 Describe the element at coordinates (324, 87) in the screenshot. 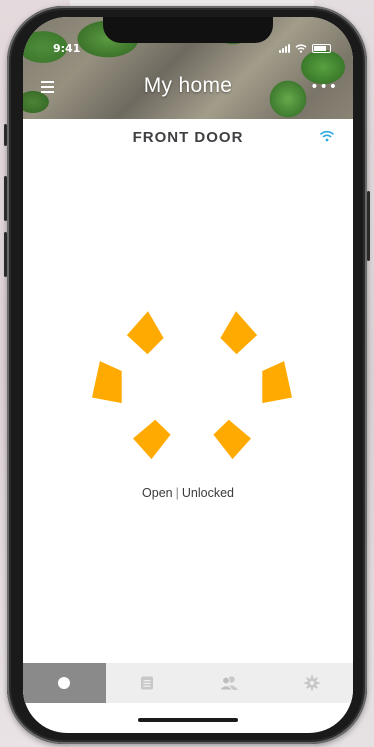

I see `more-dots-icon: •••` at that location.